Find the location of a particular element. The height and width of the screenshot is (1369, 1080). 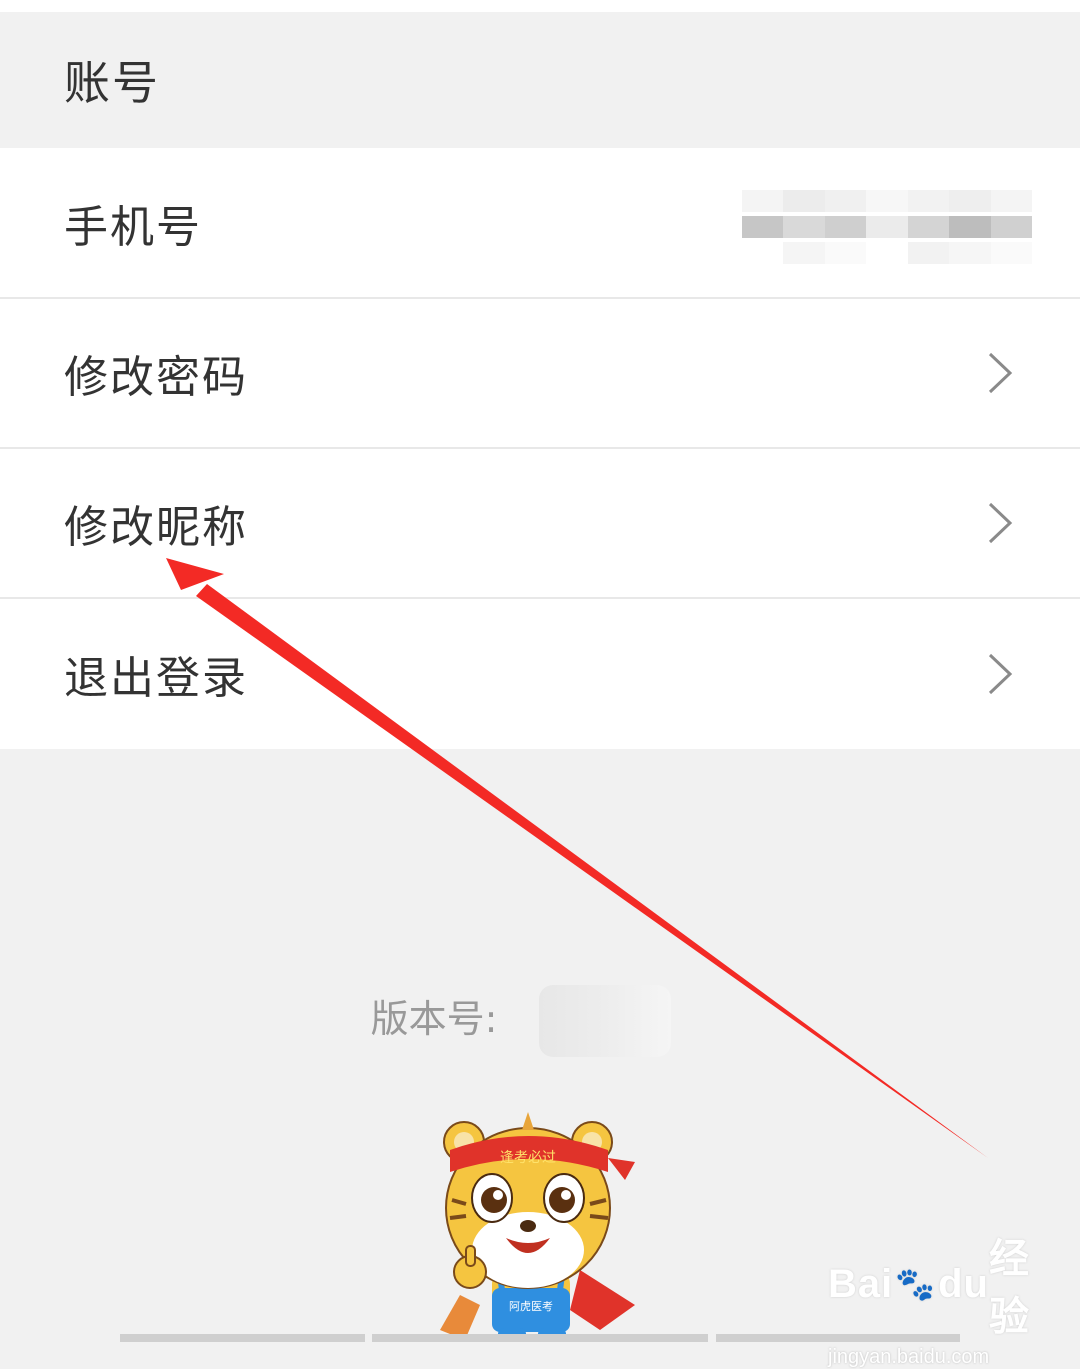

logout-label: 退出登录 is located at coordinates (156, 678).